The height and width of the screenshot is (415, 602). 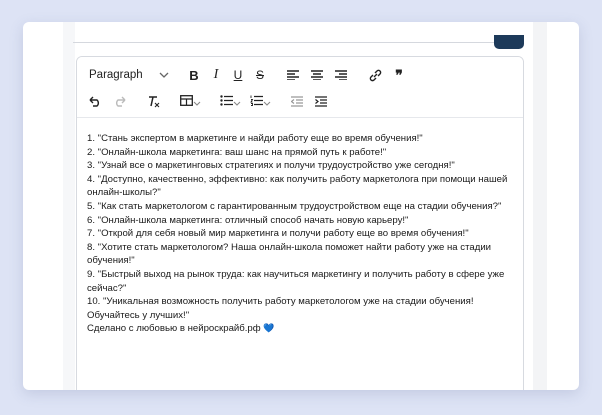 What do you see at coordinates (119, 101) in the screenshot?
I see `redo-icon` at bounding box center [119, 101].